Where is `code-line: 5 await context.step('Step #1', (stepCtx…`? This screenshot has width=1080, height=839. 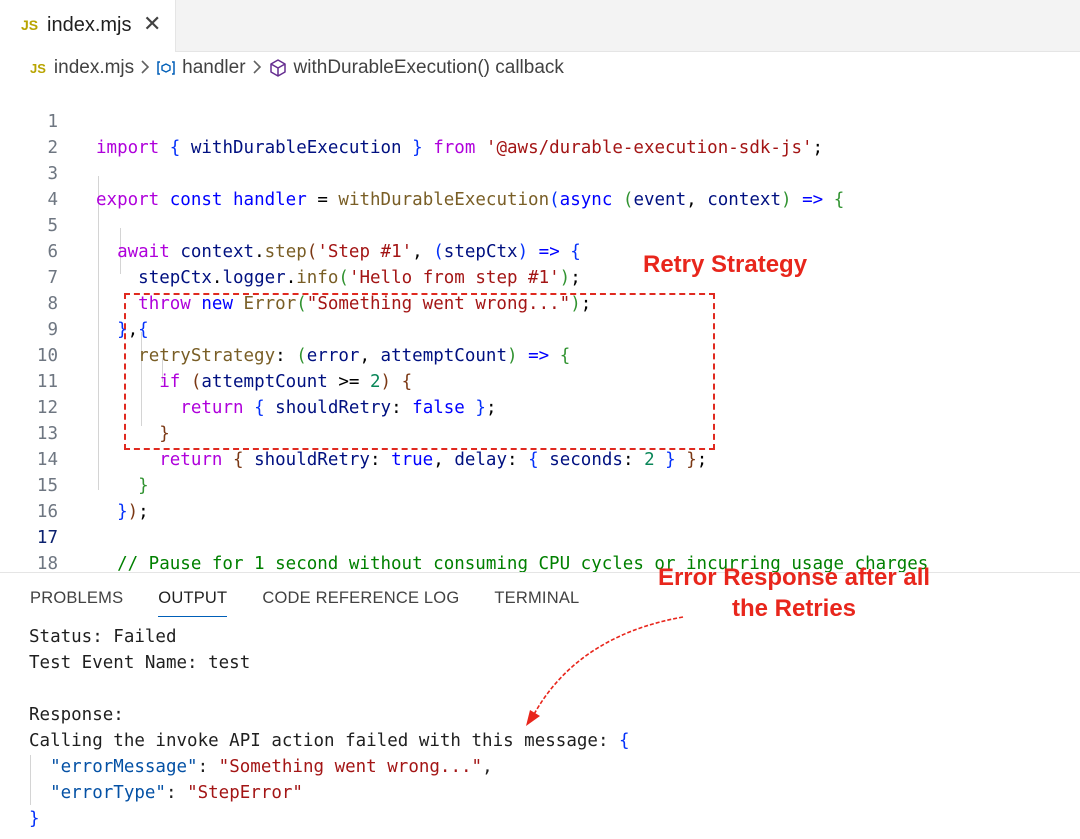
code-line: 5 await context.step('Step #1', (stepCtx… is located at coordinates (540, 224).